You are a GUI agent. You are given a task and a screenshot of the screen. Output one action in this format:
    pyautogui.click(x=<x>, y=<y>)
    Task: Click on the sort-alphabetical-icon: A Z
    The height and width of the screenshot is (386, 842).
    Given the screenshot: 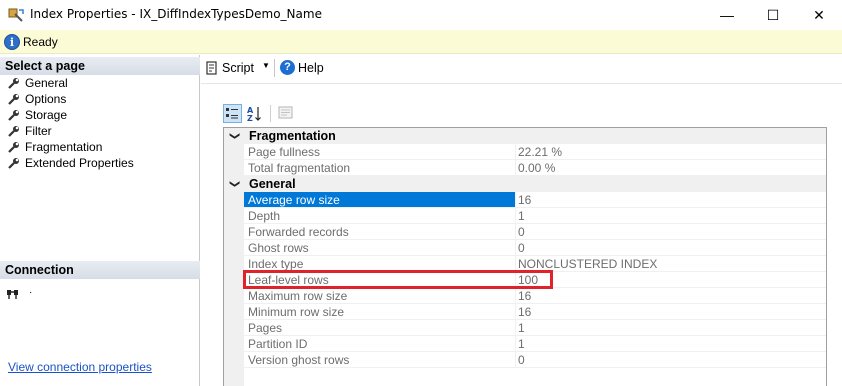 What is the action you would take?
    pyautogui.click(x=254, y=114)
    